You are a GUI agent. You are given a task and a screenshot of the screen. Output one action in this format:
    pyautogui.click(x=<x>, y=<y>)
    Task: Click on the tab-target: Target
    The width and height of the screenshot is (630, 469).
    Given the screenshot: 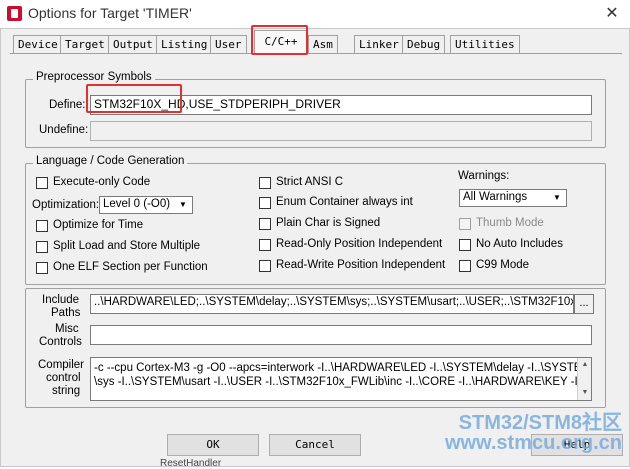 What is the action you would take?
    pyautogui.click(x=85, y=44)
    